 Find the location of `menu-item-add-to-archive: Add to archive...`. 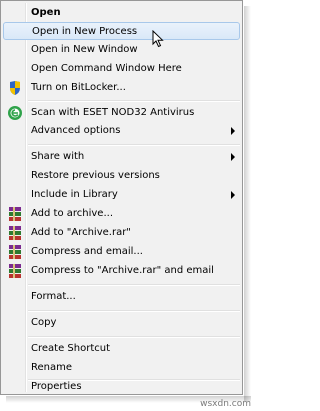

menu-item-add-to-archive: Add to archive... is located at coordinates (121, 214).